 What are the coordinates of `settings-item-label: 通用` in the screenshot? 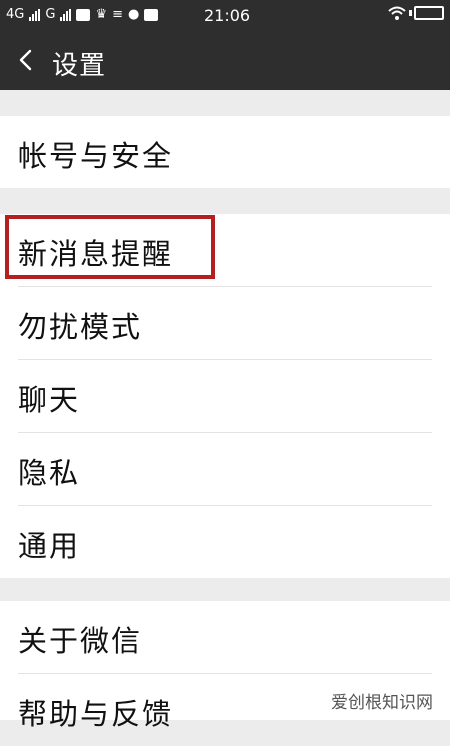 It's located at (49, 546).